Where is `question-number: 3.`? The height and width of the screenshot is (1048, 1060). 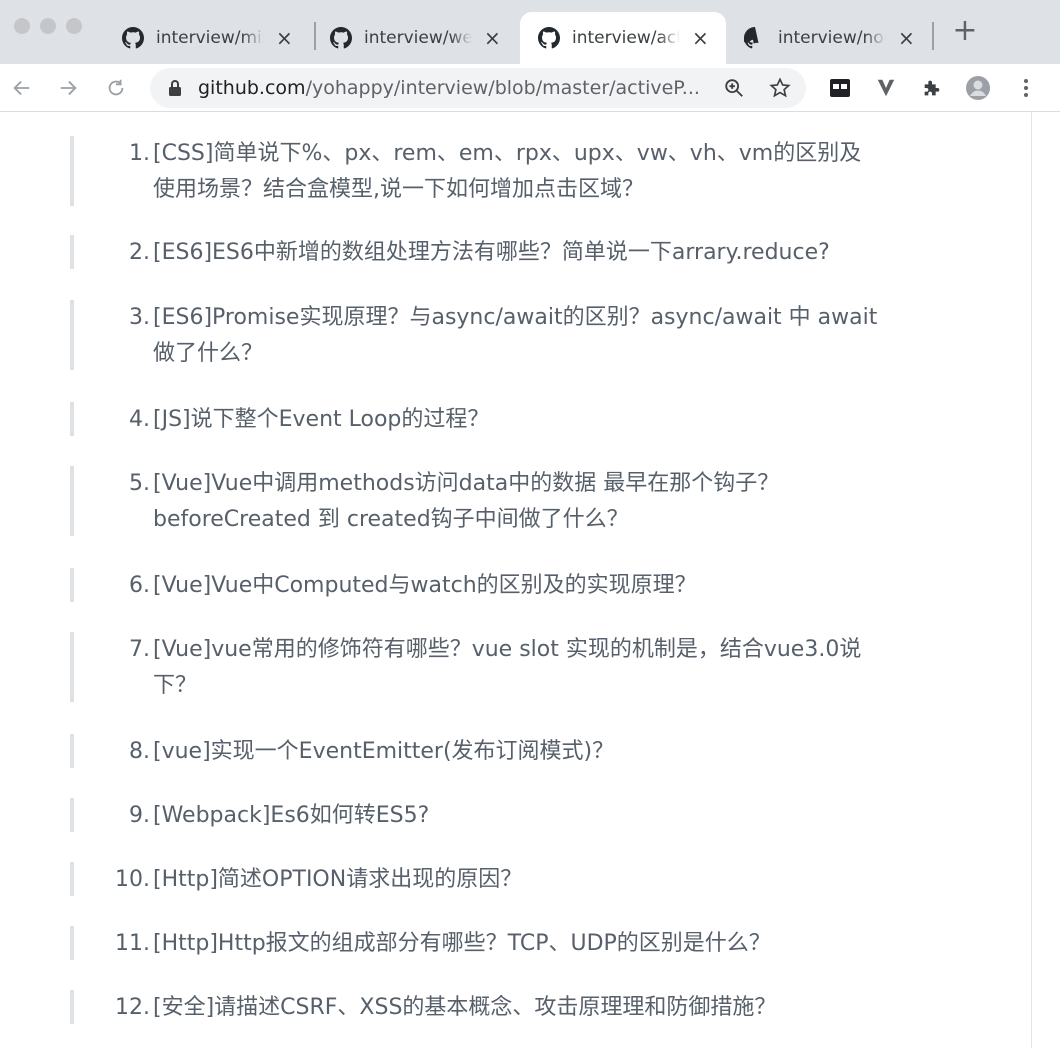 question-number: 3. is located at coordinates (139, 317).